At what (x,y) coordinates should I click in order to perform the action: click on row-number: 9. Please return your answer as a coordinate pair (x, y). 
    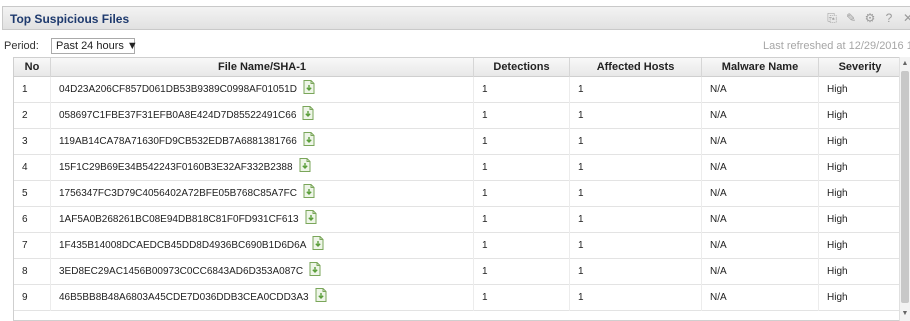
    Looking at the image, I should click on (32, 298).